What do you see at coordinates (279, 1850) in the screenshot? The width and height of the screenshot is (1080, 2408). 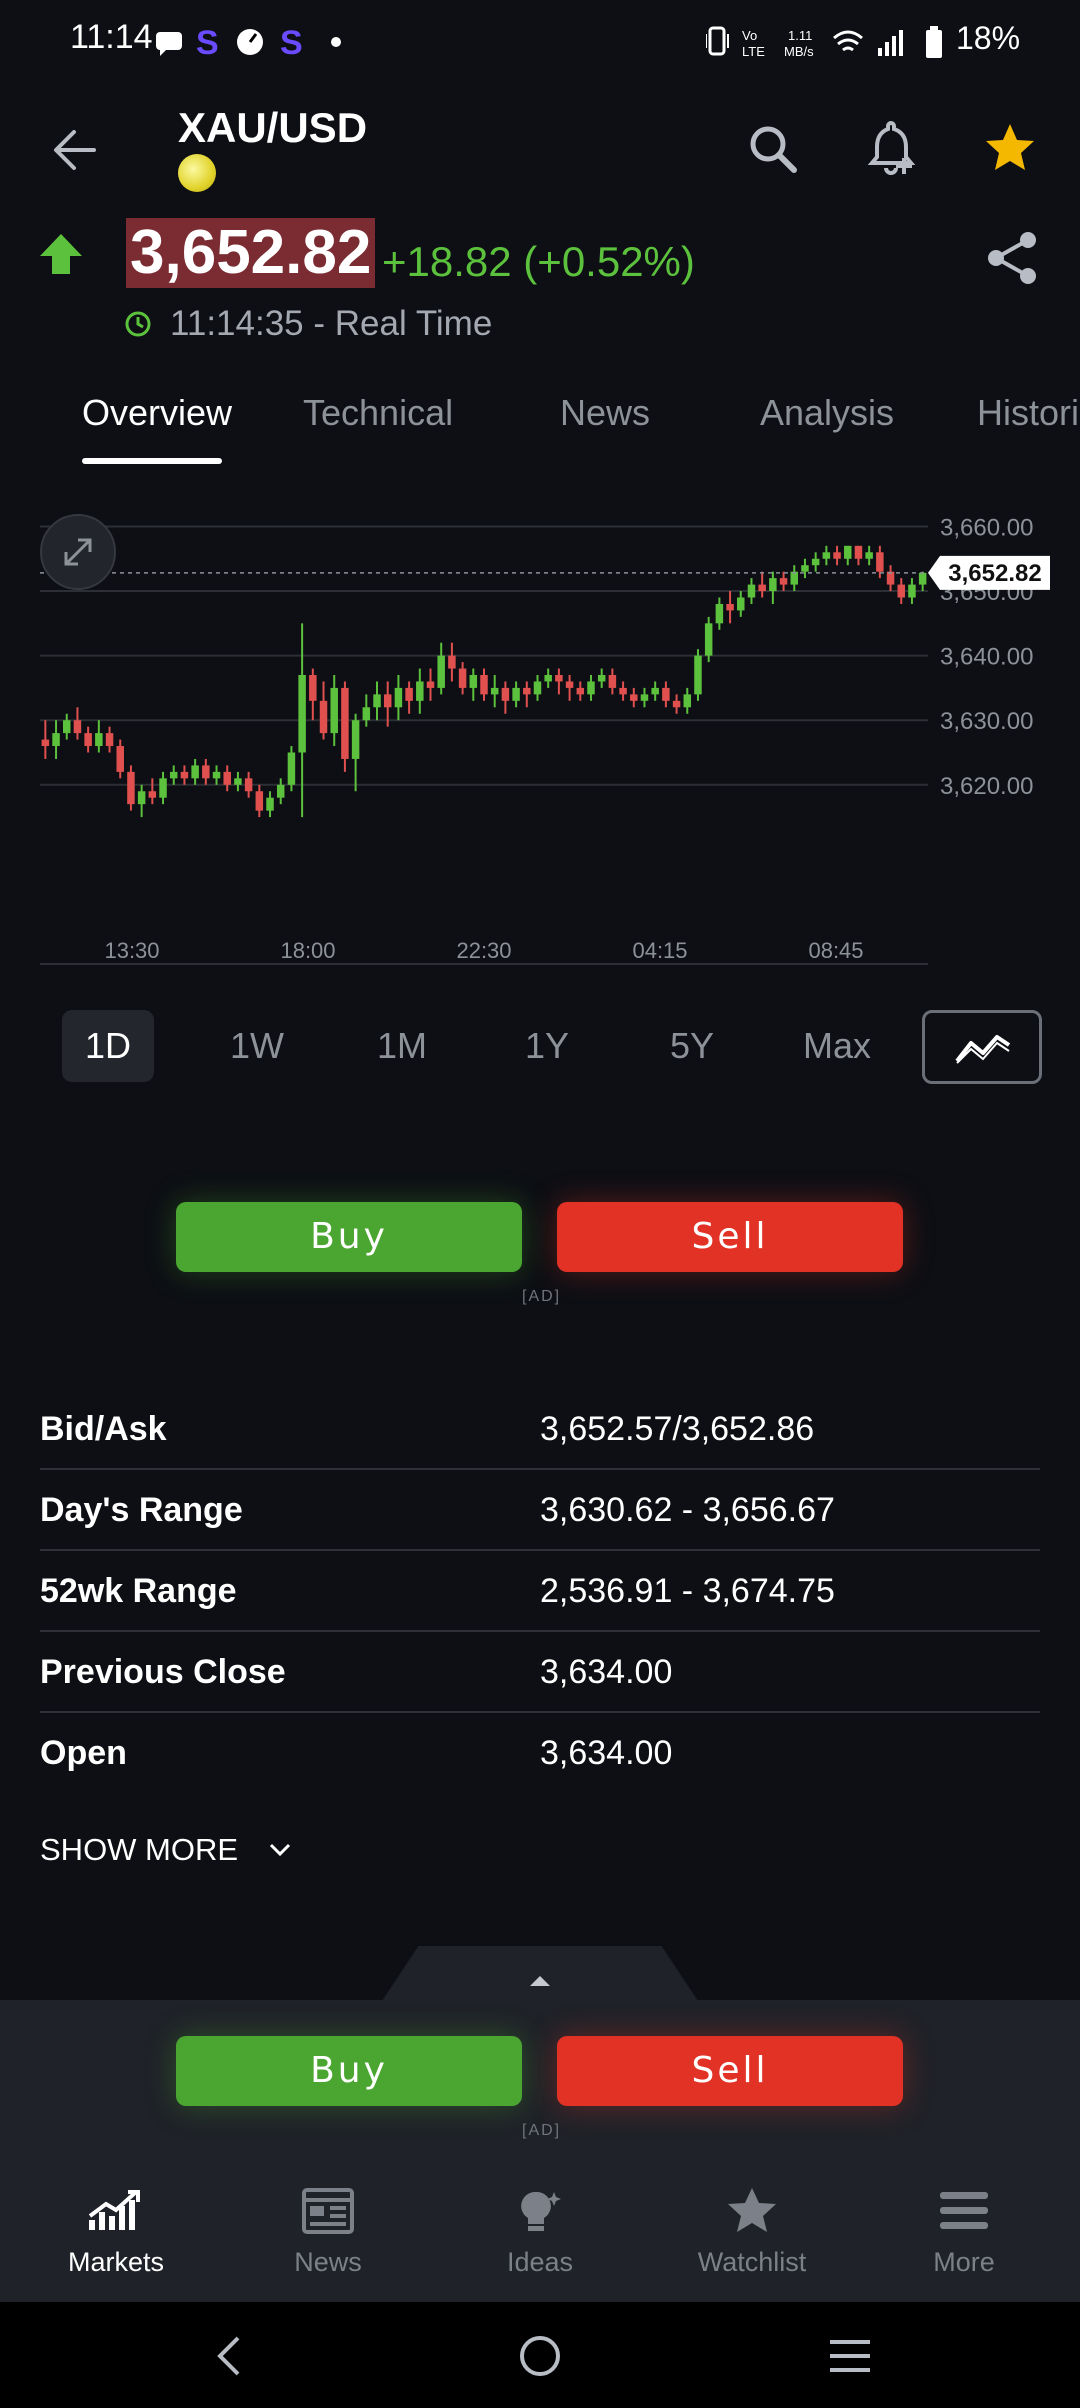 I see `chevron-down-icon` at bounding box center [279, 1850].